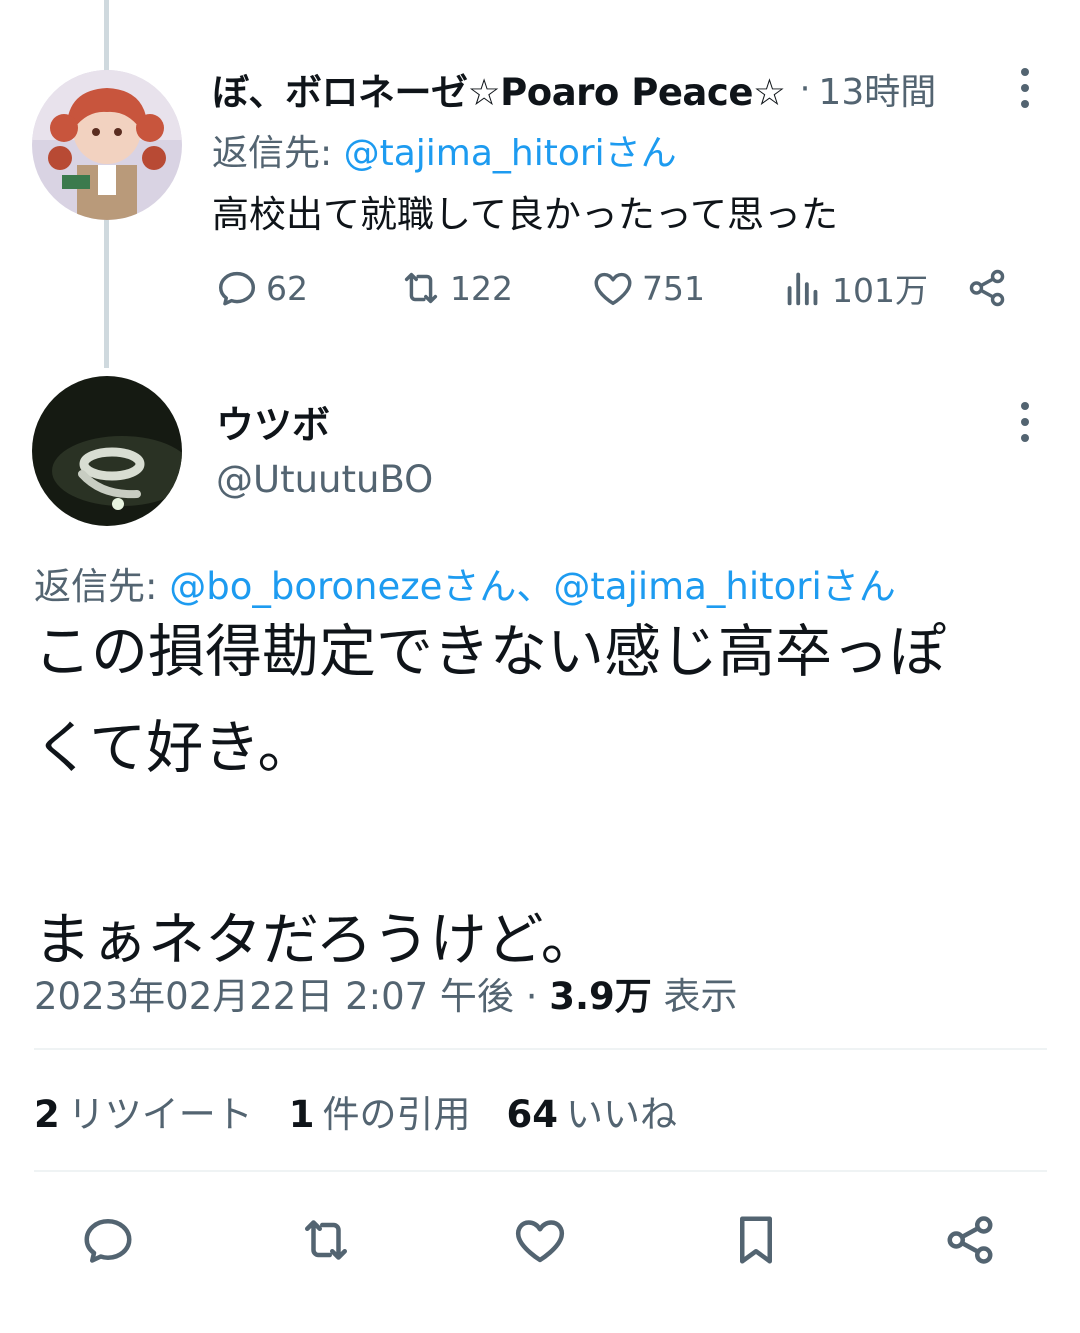  I want to click on quote-stat: 1 件の引用, so click(380, 1111).